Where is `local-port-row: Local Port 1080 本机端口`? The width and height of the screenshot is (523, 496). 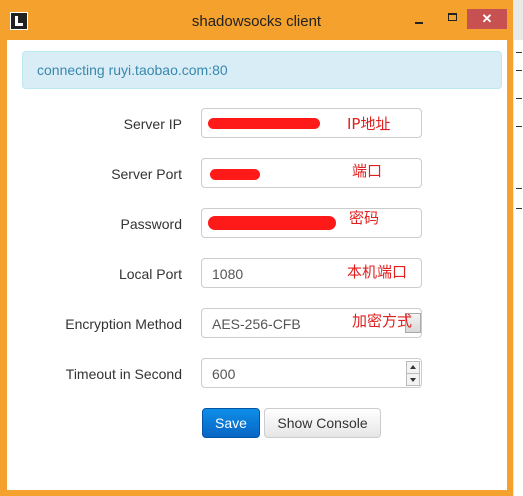 local-port-row: Local Port 1080 本机端口 is located at coordinates (257, 274).